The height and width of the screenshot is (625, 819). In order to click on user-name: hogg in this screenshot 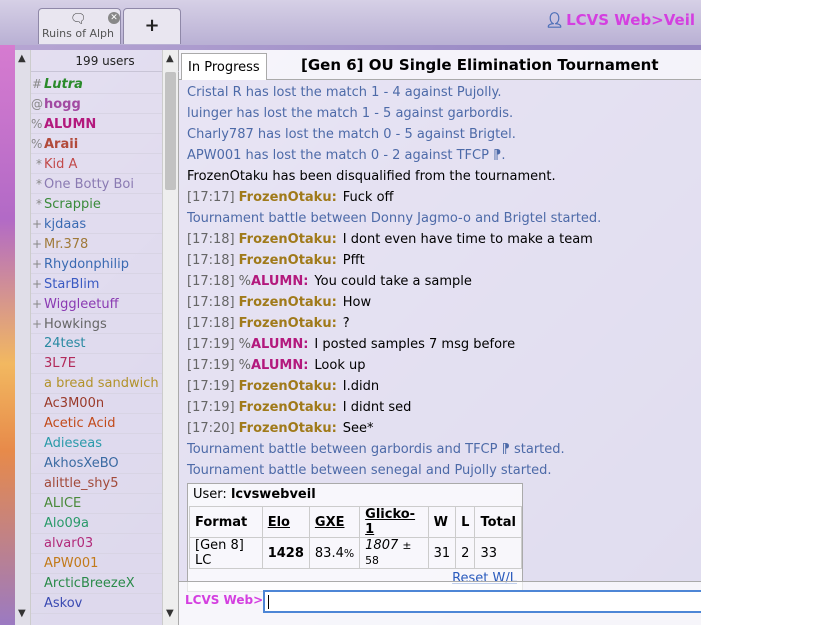, I will do `click(62, 104)`.